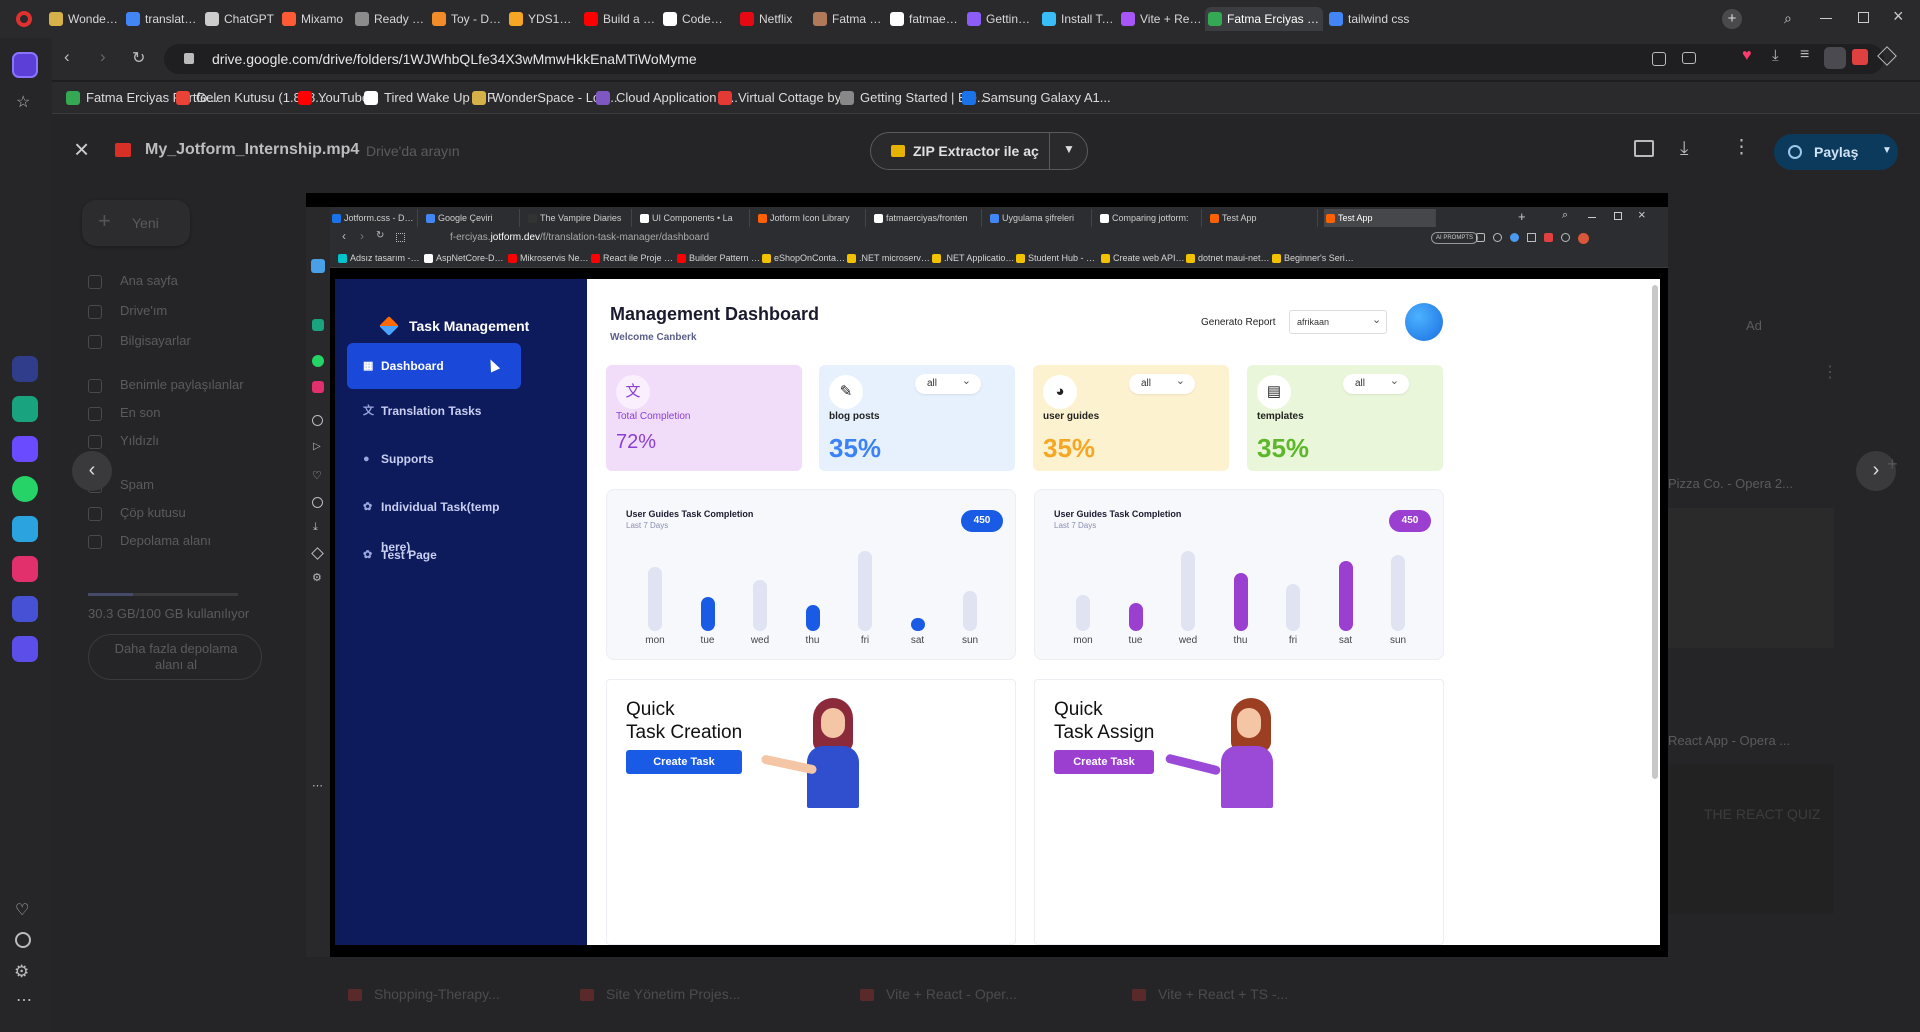 This screenshot has height=1032, width=1920. I want to click on forward-icon: ›, so click(103, 57).